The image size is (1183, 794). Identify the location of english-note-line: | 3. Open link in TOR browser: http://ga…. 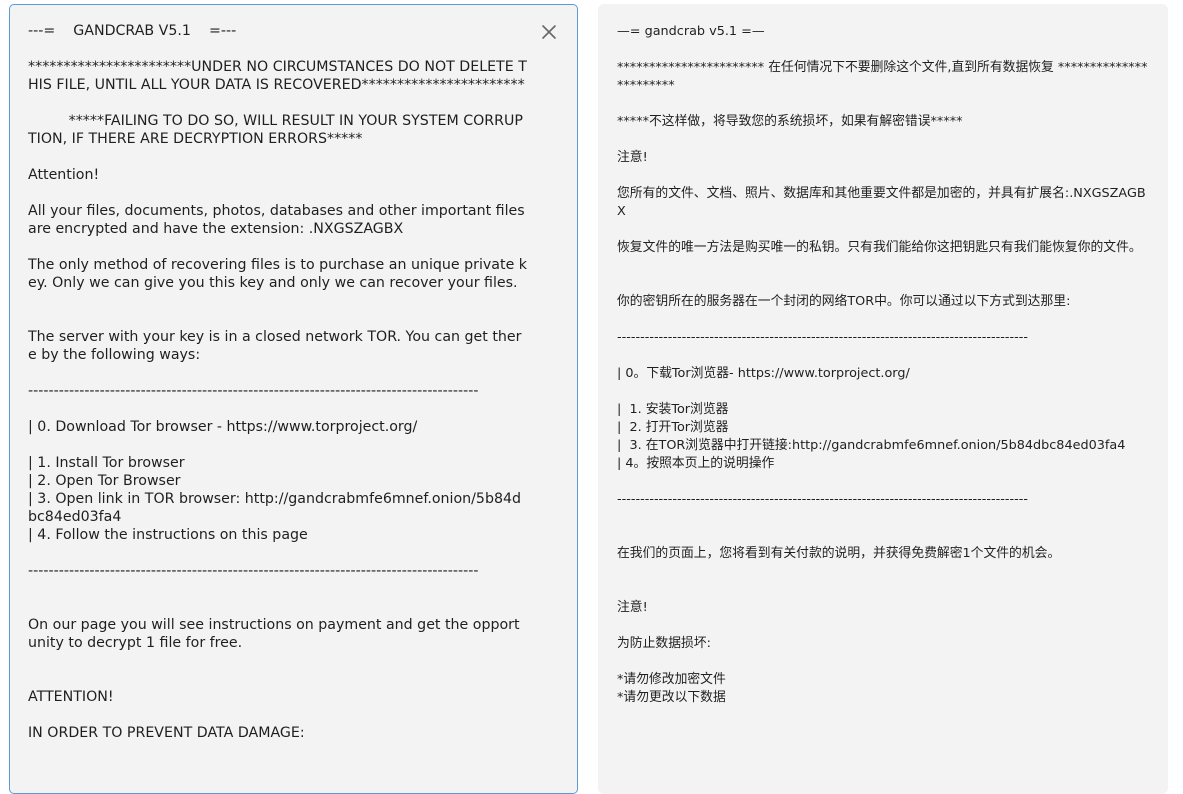
(275, 508).